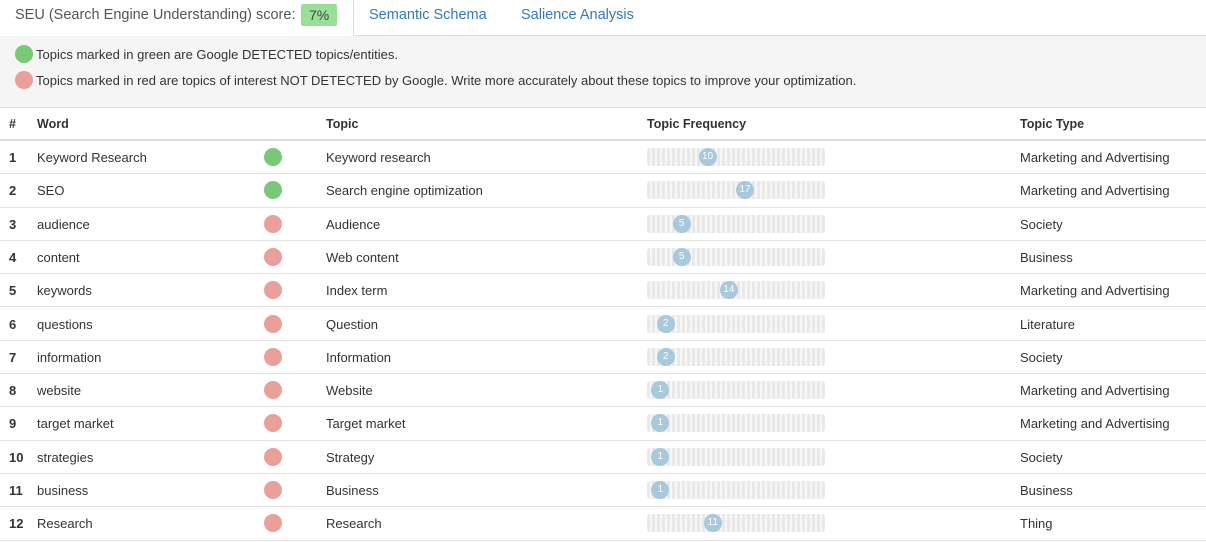  Describe the element at coordinates (728, 290) in the screenshot. I see `frequency-knob: 14` at that location.